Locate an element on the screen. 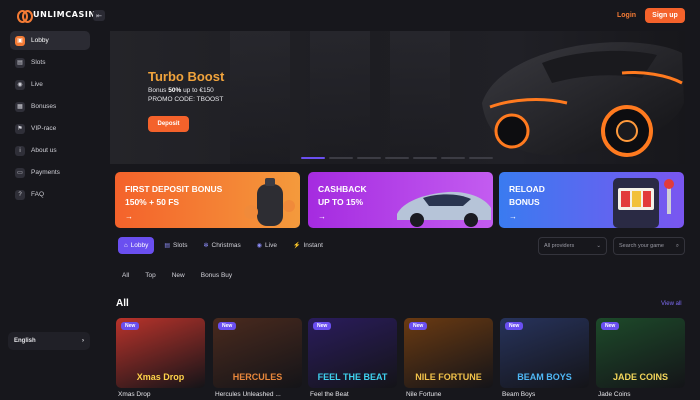 The width and height of the screenshot is (700, 400). promo-card-first-deposit: FIRST DEPOSIT BONUS 150% + 50 FS → is located at coordinates (207, 200).